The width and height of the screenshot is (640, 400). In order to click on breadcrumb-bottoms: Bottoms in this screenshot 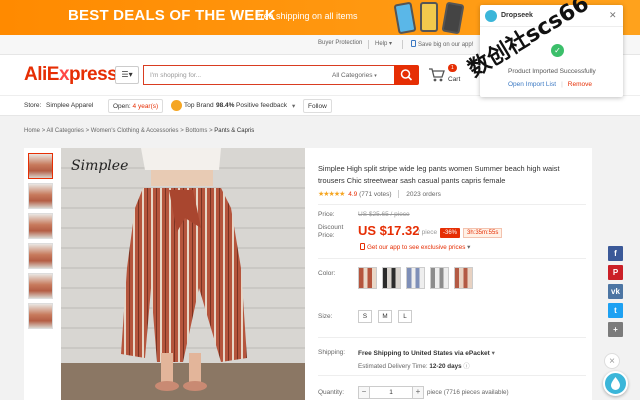, I will do `click(196, 131)`.